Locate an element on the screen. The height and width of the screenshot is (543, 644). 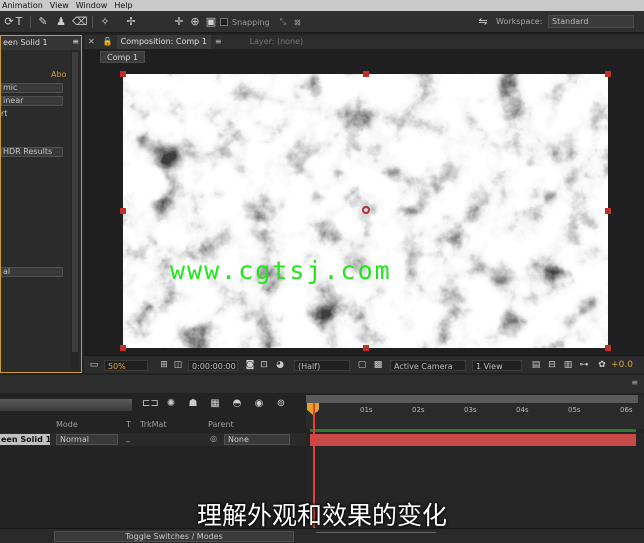
always-preview-icon: ▭ is located at coordinates (94, 365).